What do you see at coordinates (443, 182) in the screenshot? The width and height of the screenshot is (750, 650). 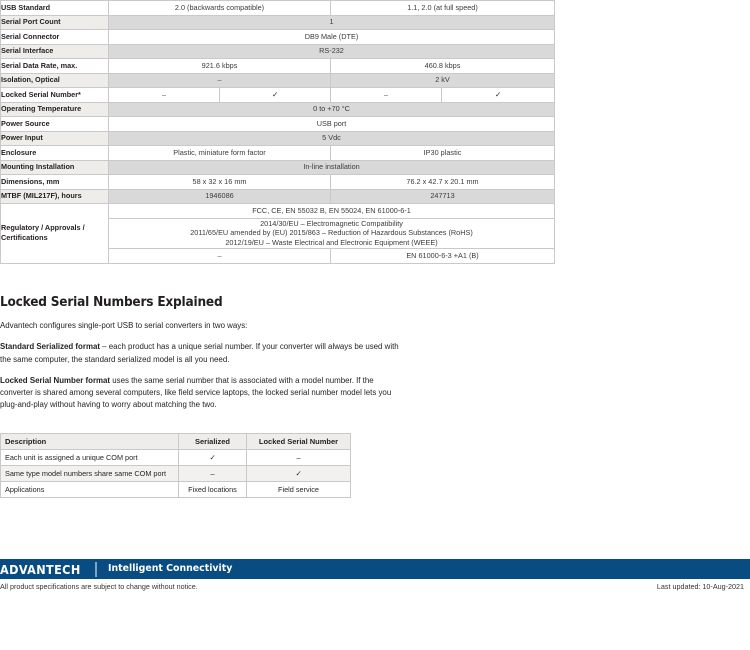 I see `spec-value: 76.2 x 42.7 x 20.1 mm` at bounding box center [443, 182].